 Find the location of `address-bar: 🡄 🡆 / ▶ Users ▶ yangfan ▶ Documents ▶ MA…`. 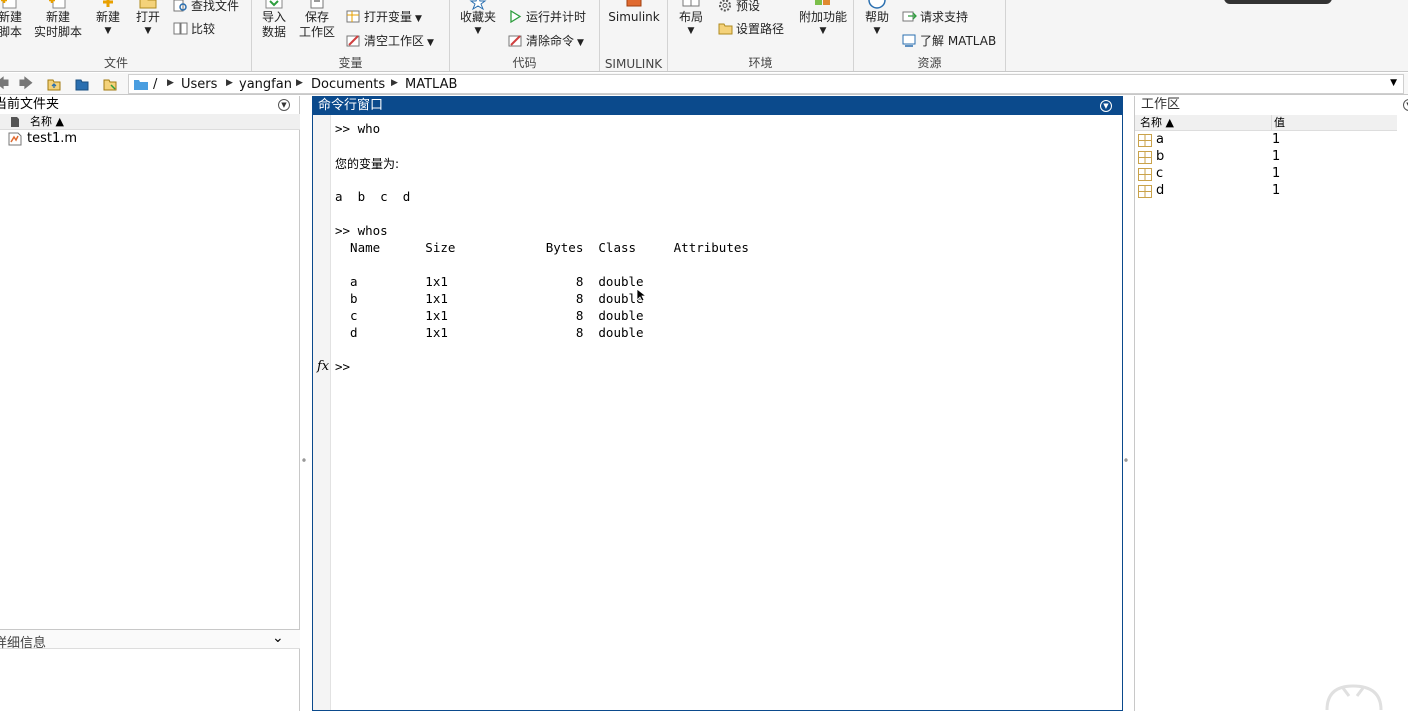

address-bar: 🡄 🡆 / ▶ Users ▶ yangfan ▶ Documents ▶ MA… is located at coordinates (704, 84).